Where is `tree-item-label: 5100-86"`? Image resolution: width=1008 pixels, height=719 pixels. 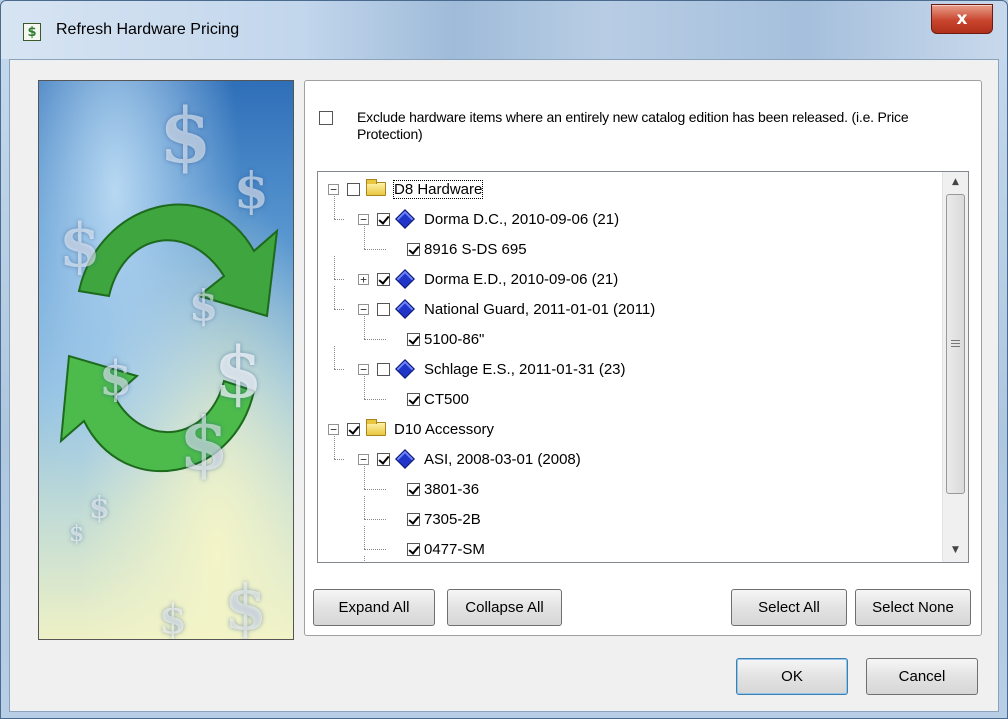
tree-item-label: 5100-86" is located at coordinates (454, 339).